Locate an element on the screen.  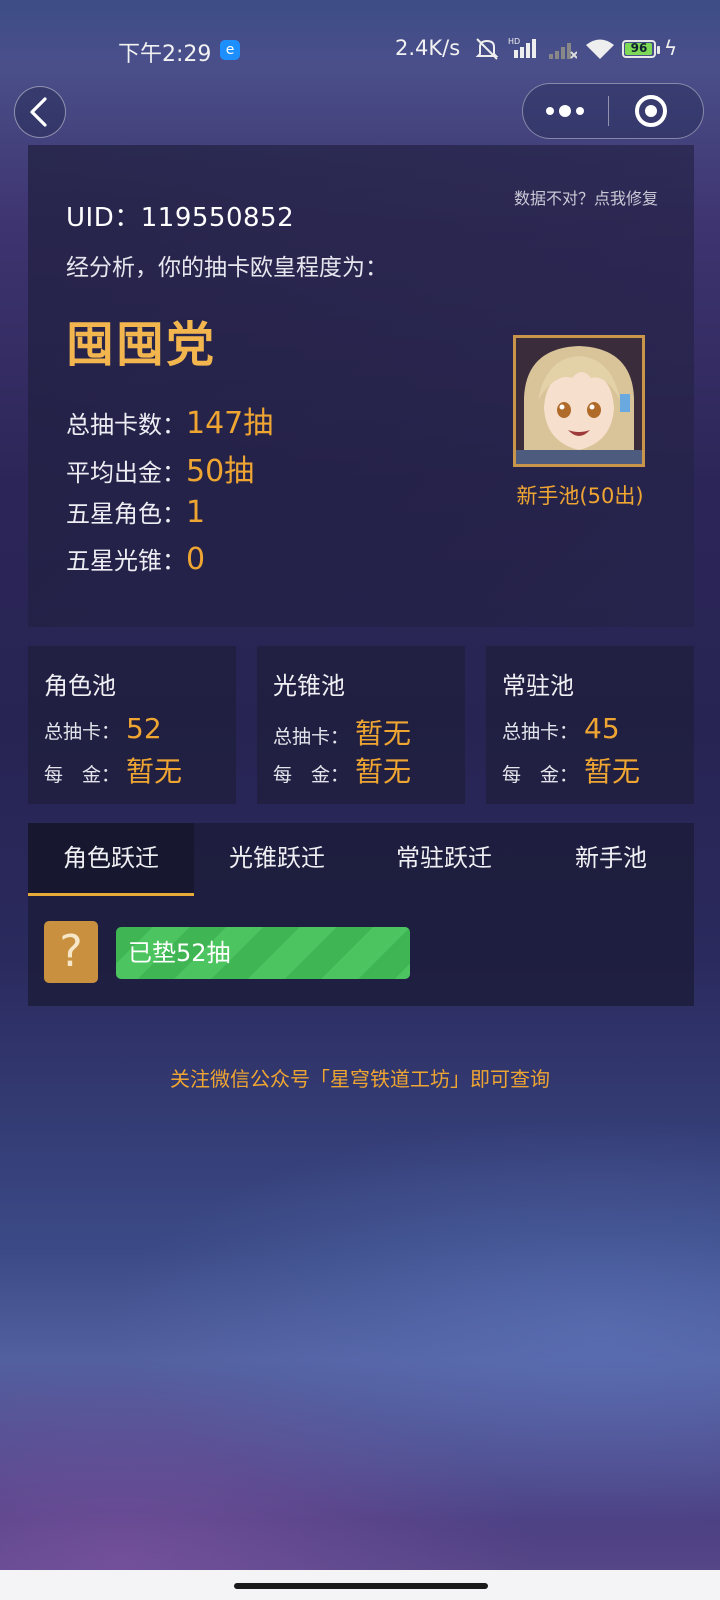
charging-icon: ϟ is located at coordinates (671, 48).